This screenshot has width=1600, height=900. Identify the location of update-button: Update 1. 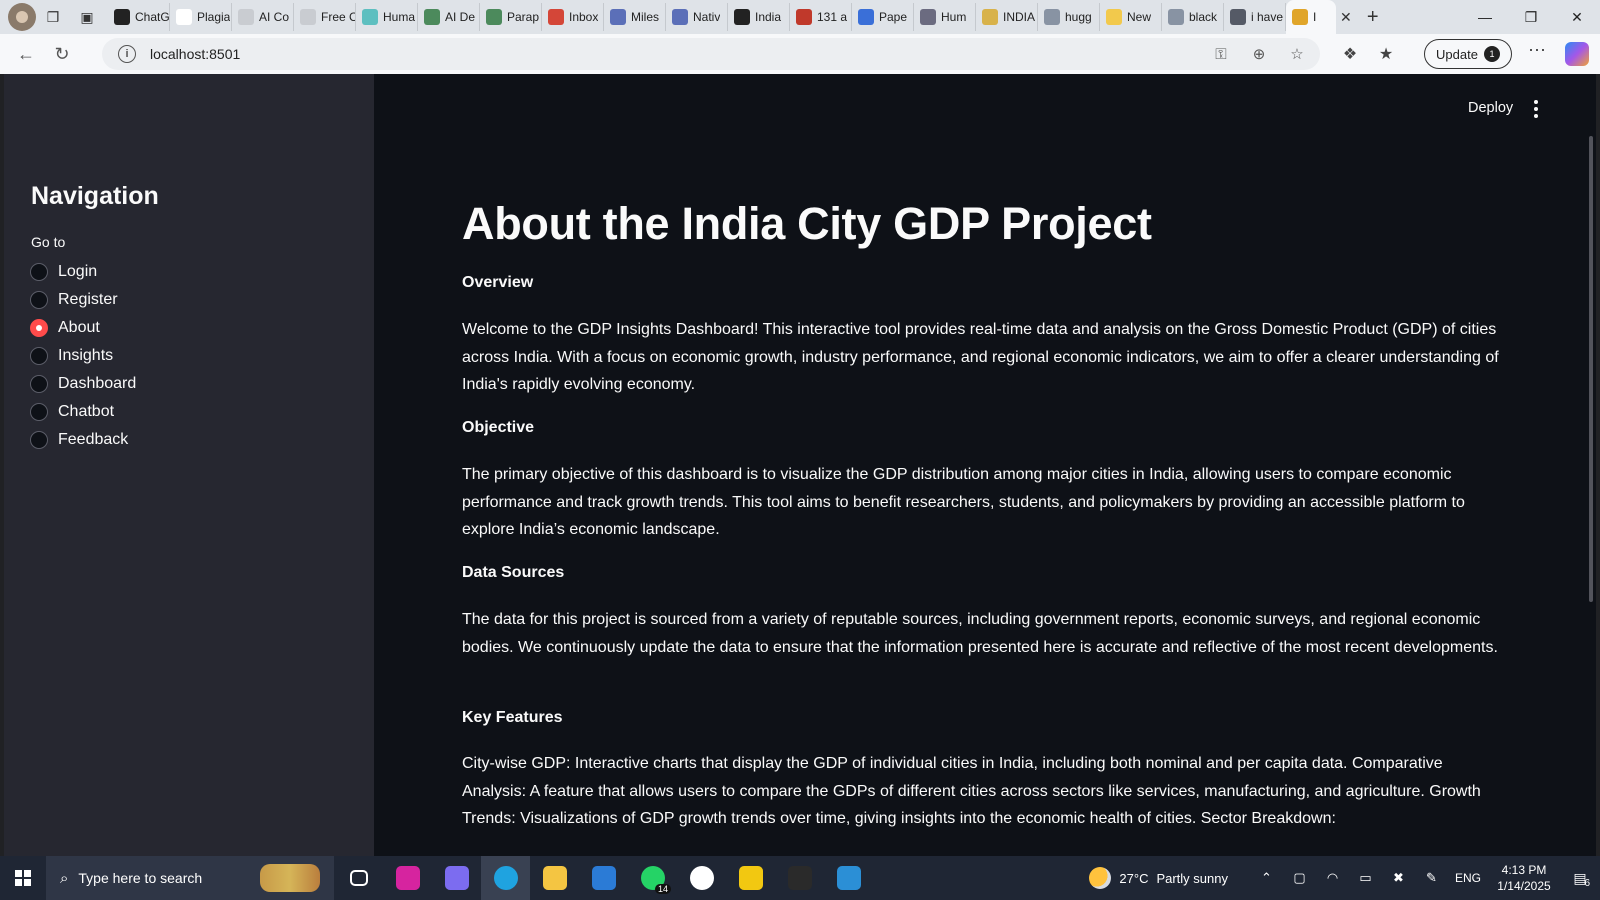
(1468, 54).